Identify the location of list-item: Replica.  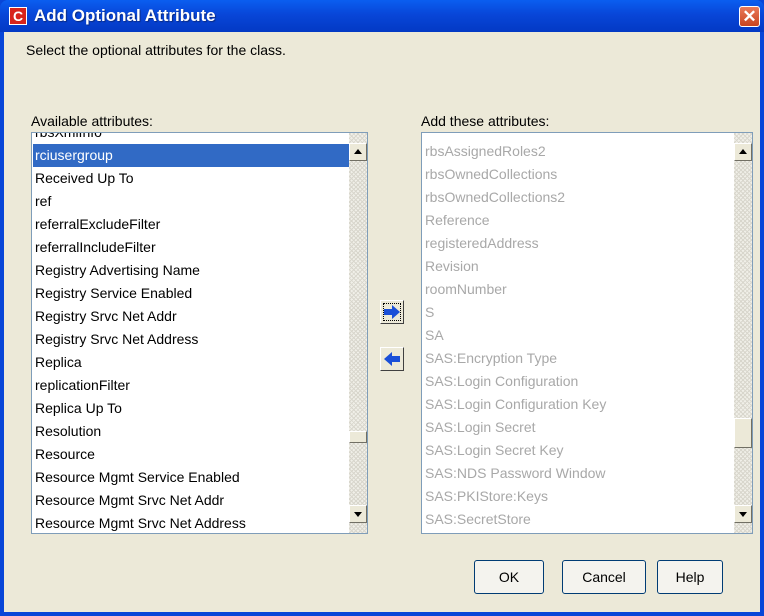
(191, 362).